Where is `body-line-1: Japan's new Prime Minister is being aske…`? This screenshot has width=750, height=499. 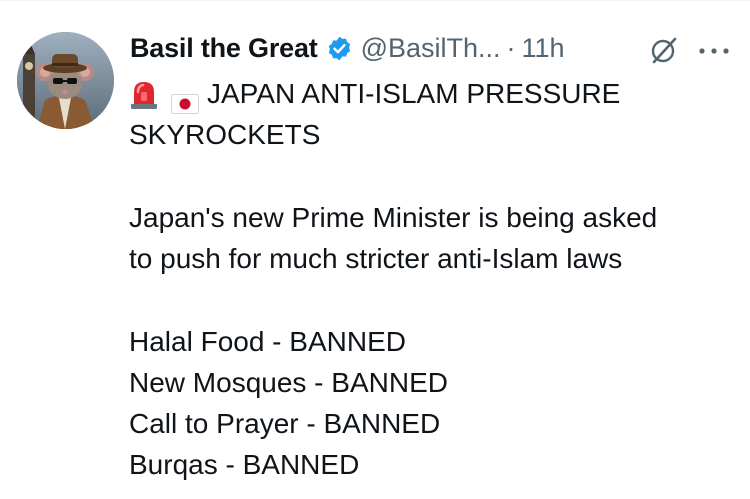 body-line-1: Japan's new Prime Minister is being aske… is located at coordinates (393, 217).